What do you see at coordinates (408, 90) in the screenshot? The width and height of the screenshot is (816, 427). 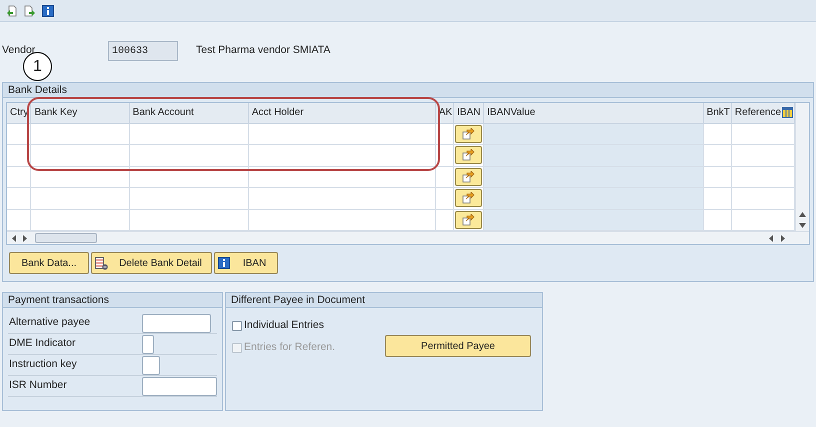 I see `group-title: Bank Details` at bounding box center [408, 90].